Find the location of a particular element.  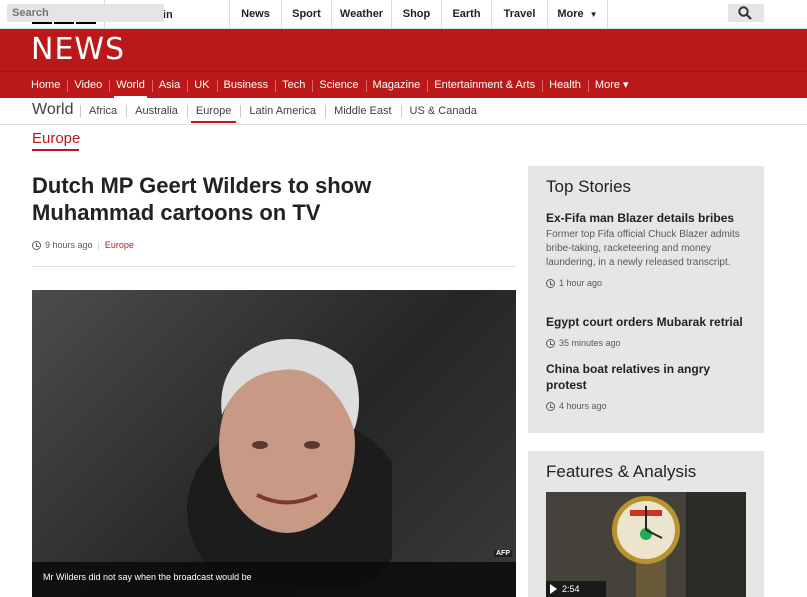

main-nav-tech: Tech is located at coordinates (293, 85).